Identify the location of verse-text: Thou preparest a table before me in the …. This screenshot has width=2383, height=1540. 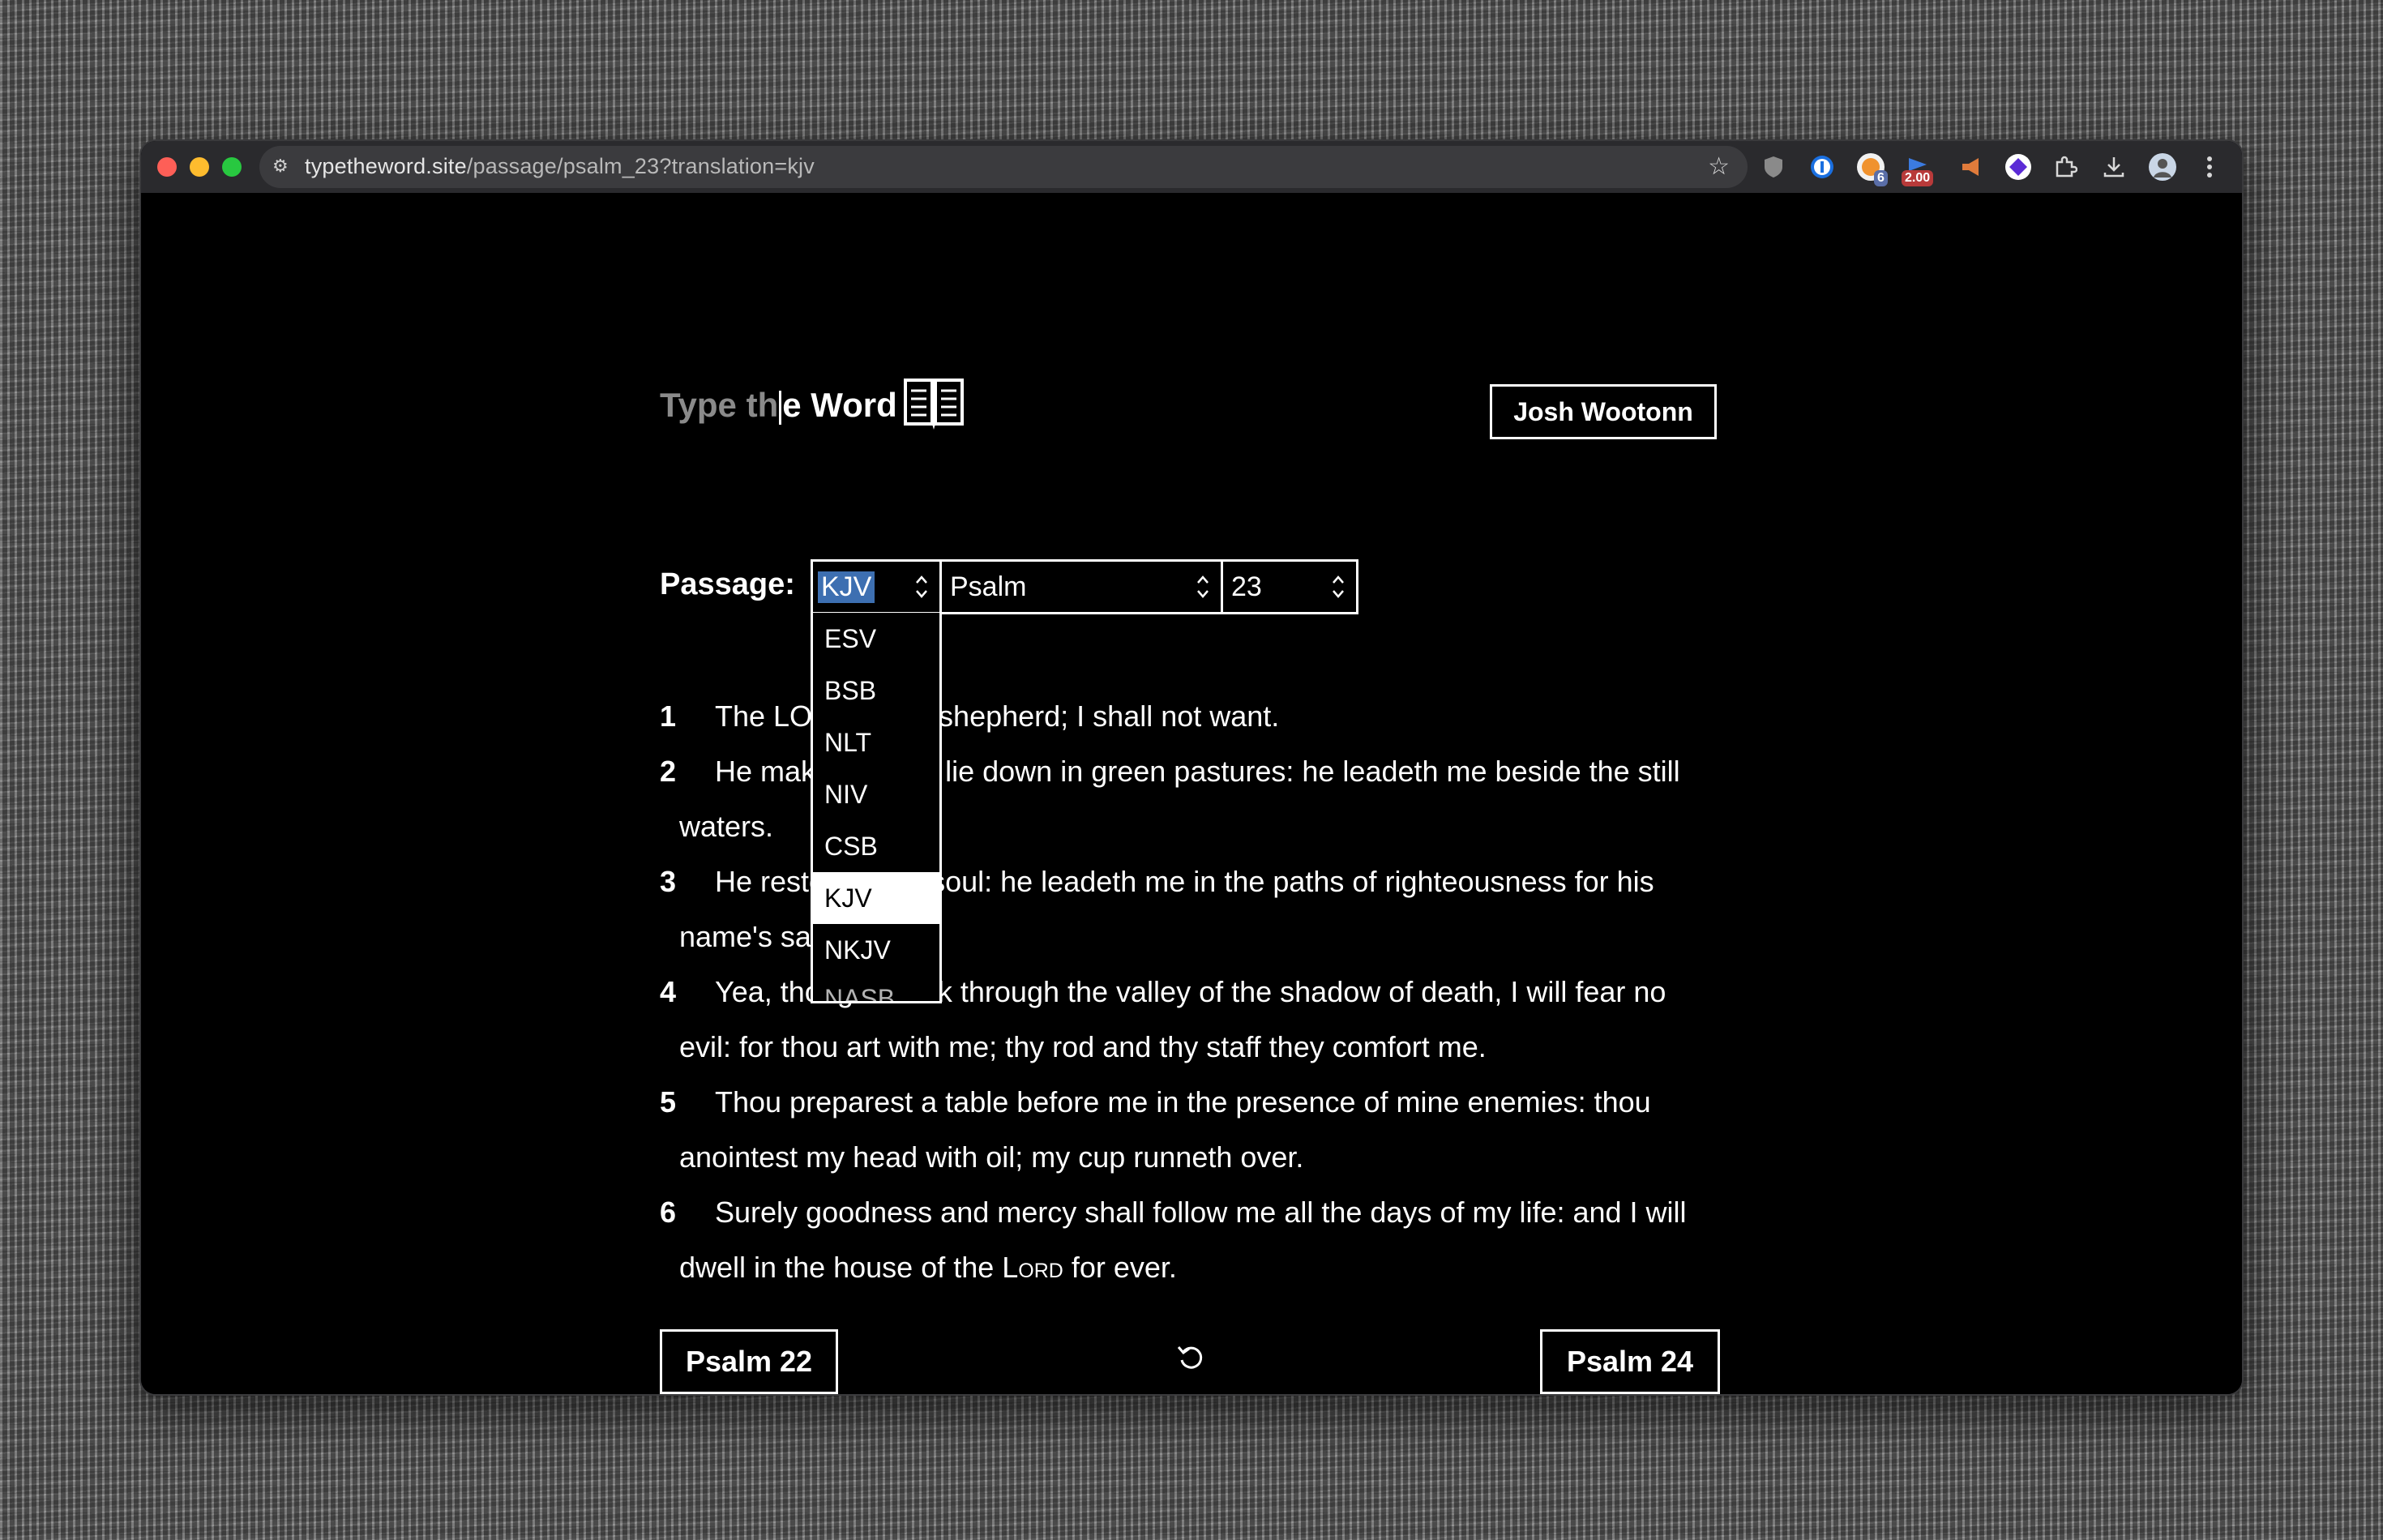
(1191, 1130).